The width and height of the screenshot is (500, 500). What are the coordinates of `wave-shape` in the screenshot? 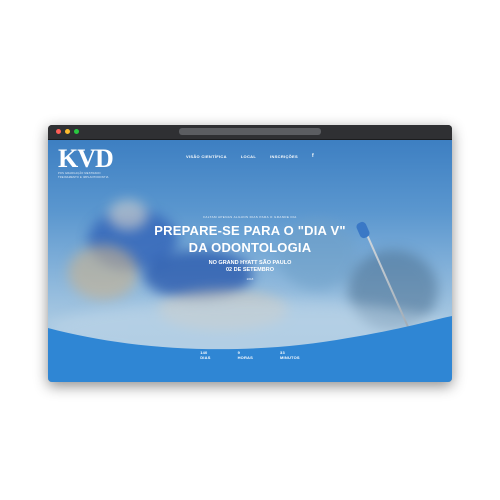 It's located at (250, 349).